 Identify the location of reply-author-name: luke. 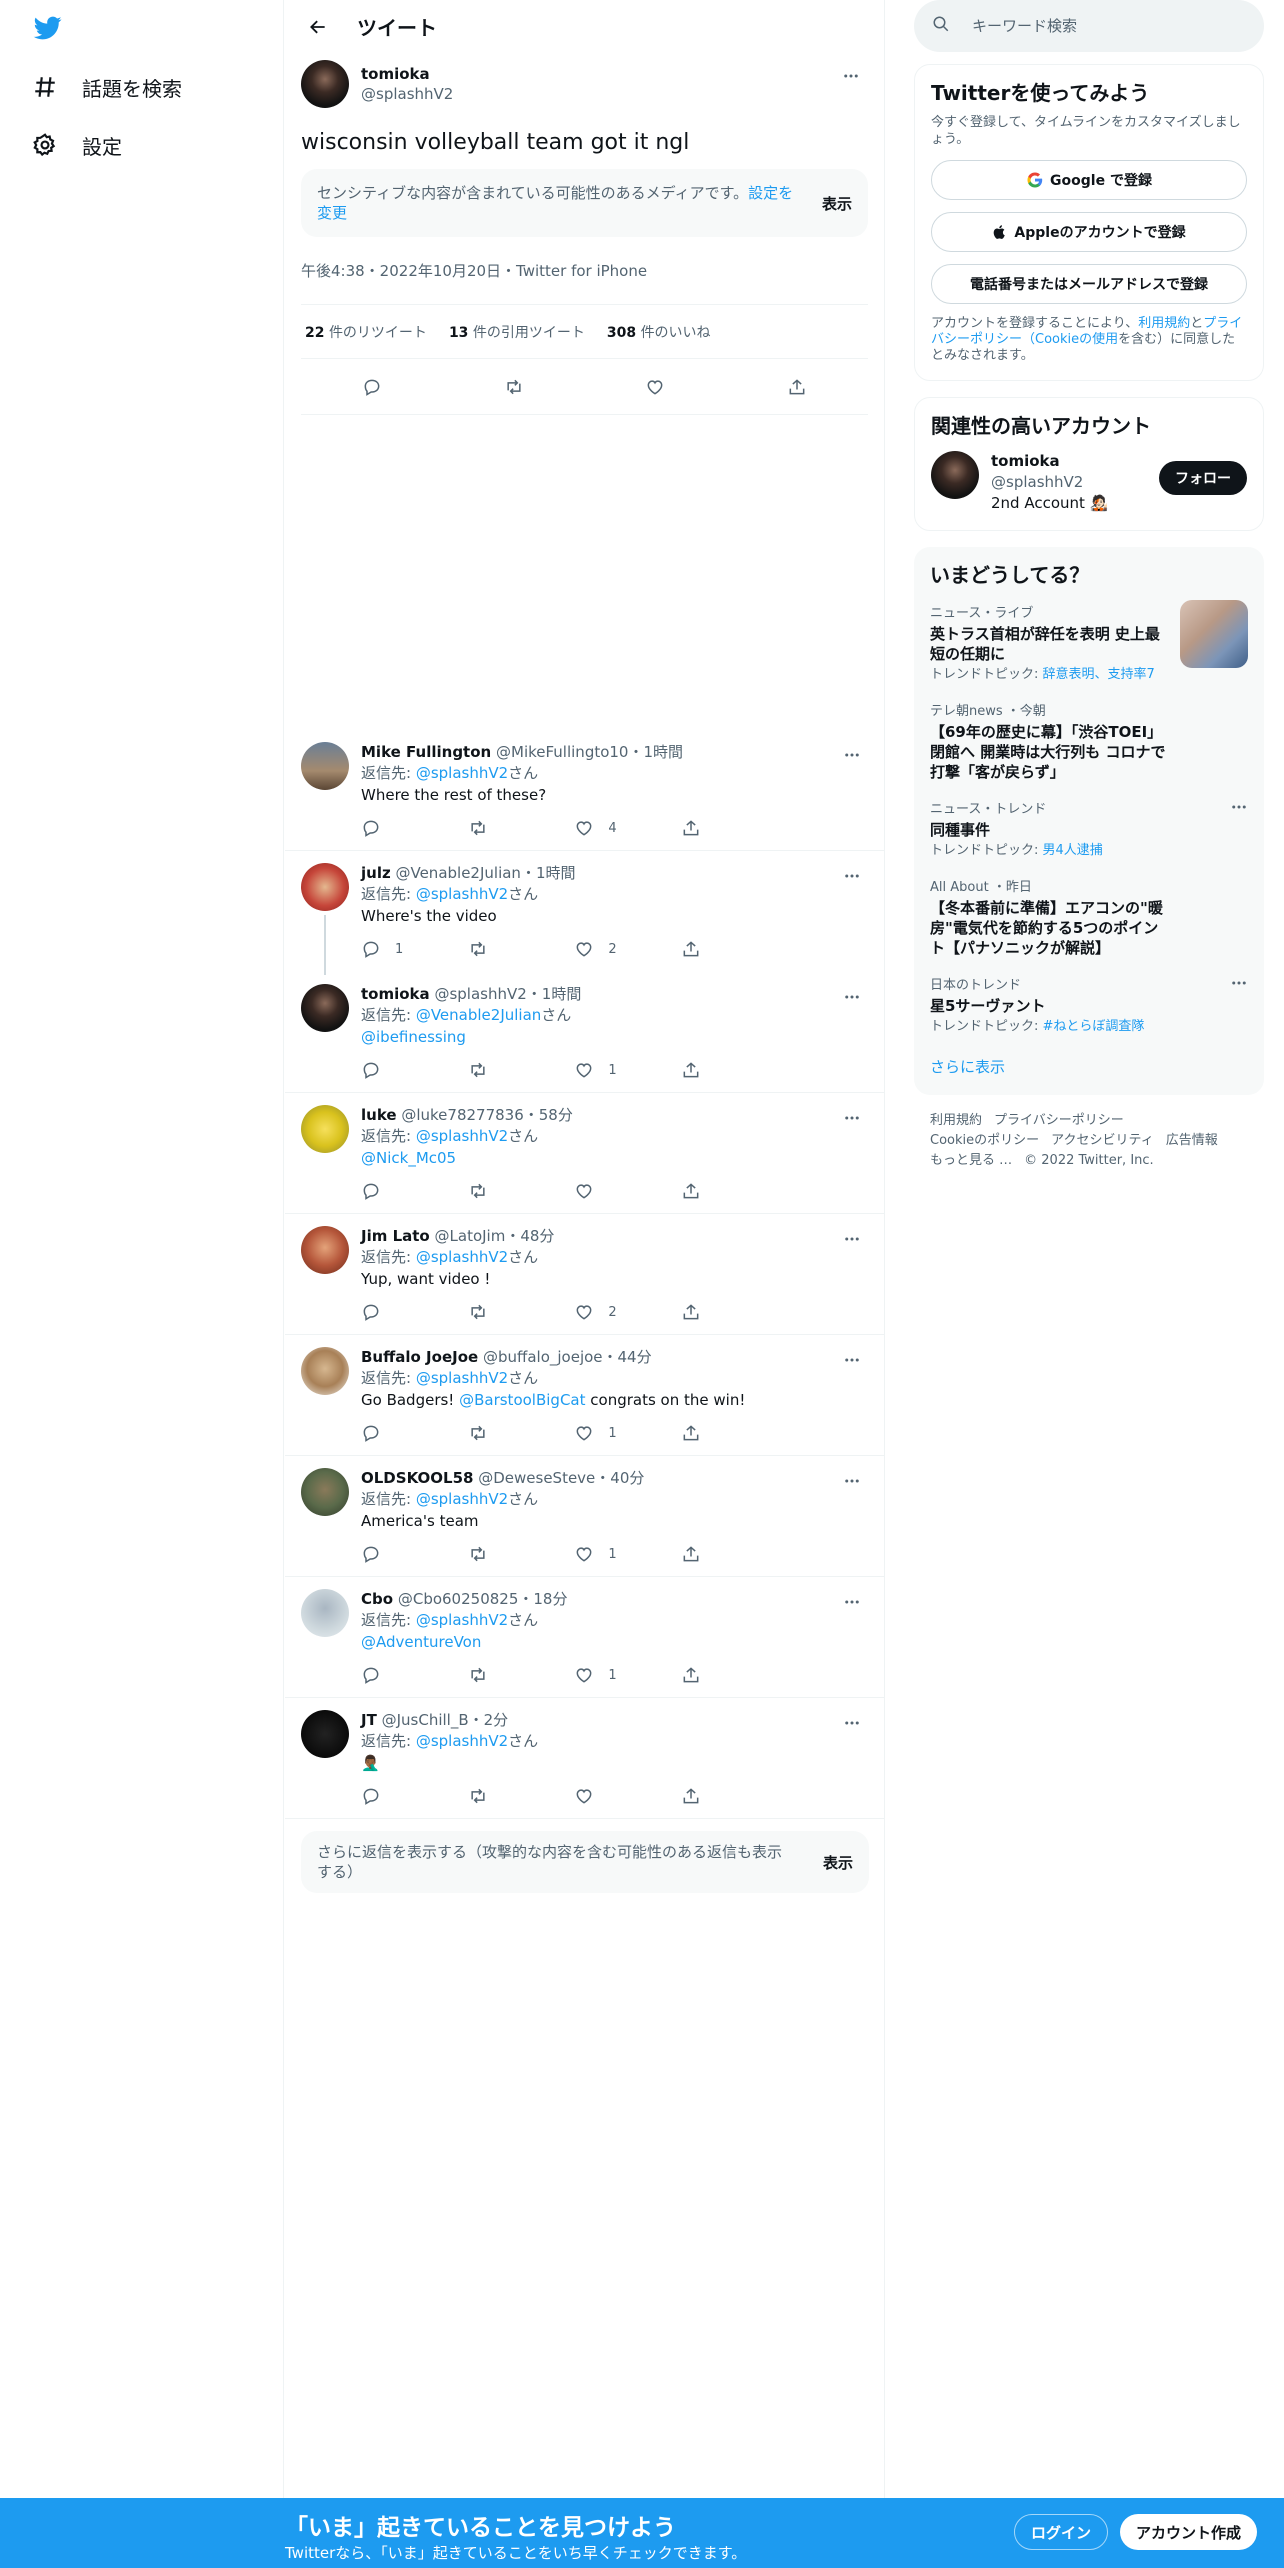
(379, 1115).